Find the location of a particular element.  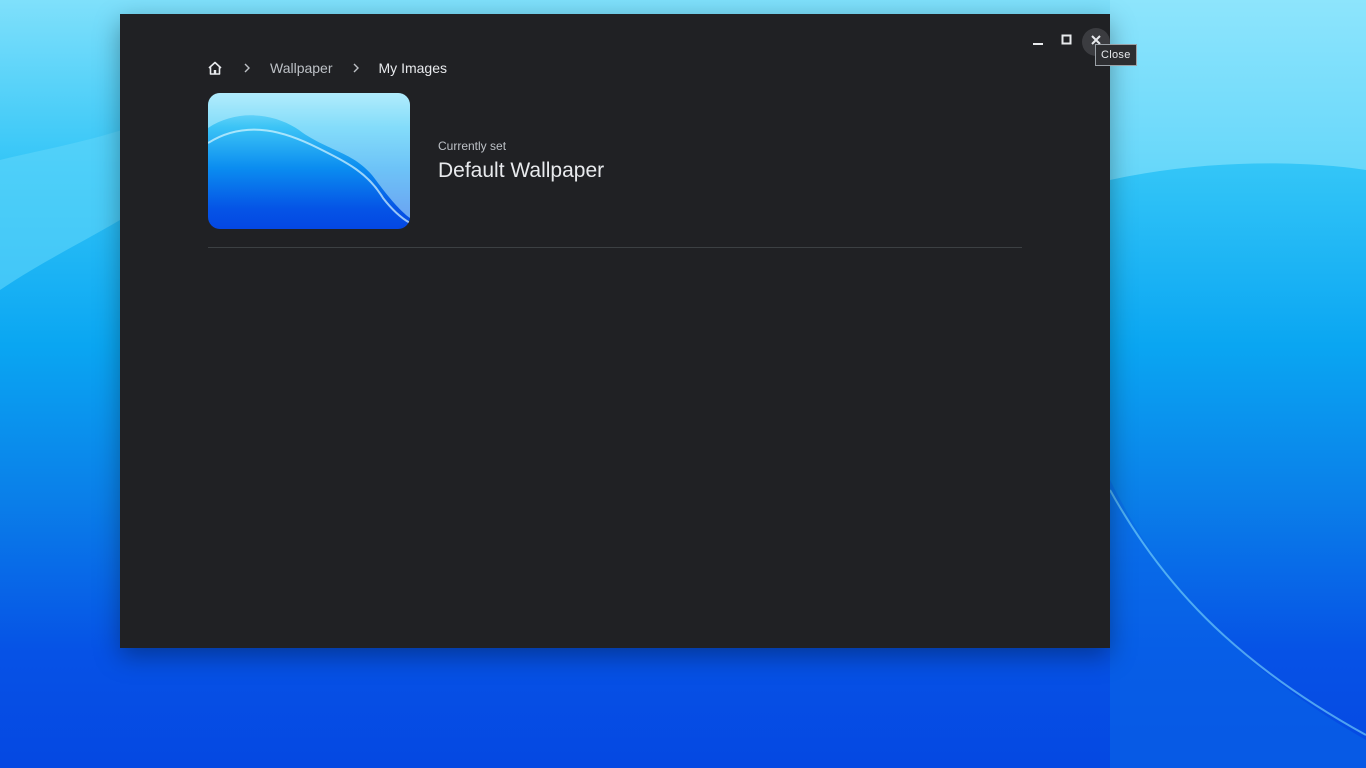

current-wallpaper-thumbnail is located at coordinates (309, 161).